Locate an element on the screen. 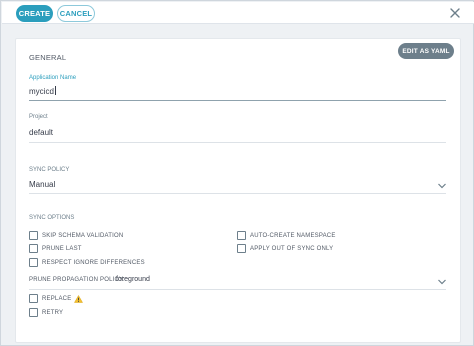 Image resolution: width=474 pixels, height=346 pixels. auto-create-namespace-option: AUTO-CREATE NAMESPACE is located at coordinates (286, 235).